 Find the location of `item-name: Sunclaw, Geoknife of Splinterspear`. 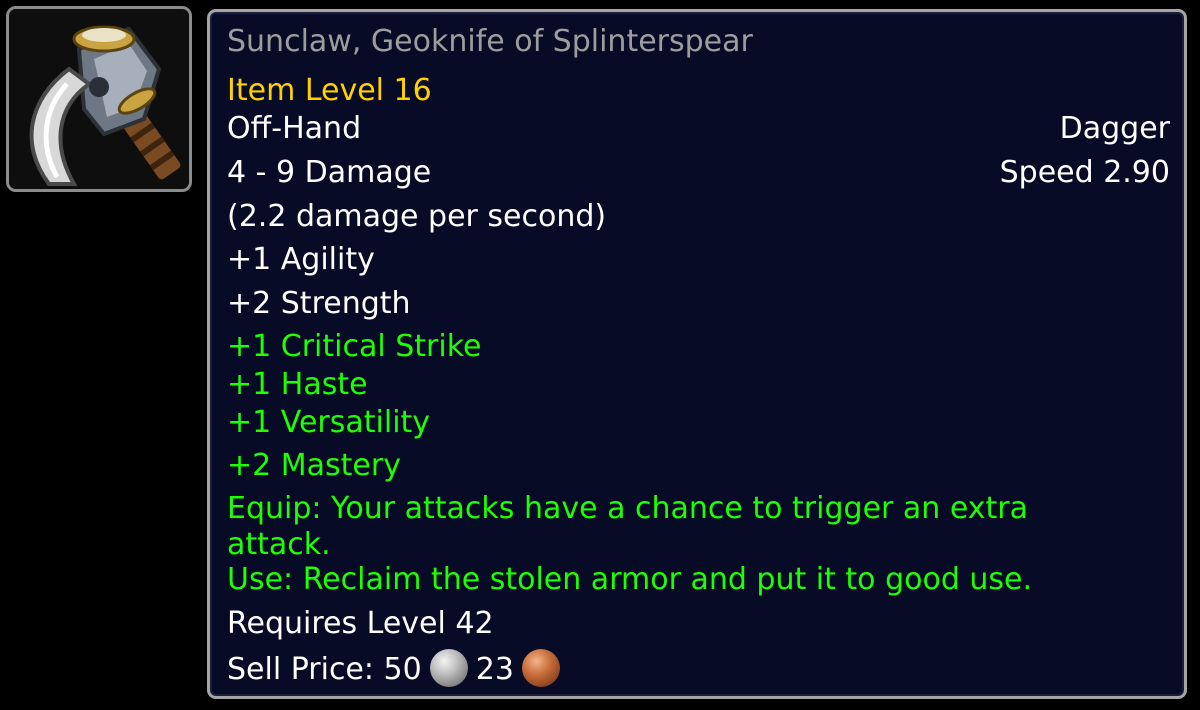

item-name: Sunclaw, Geoknife of Splinterspear is located at coordinates (490, 41).